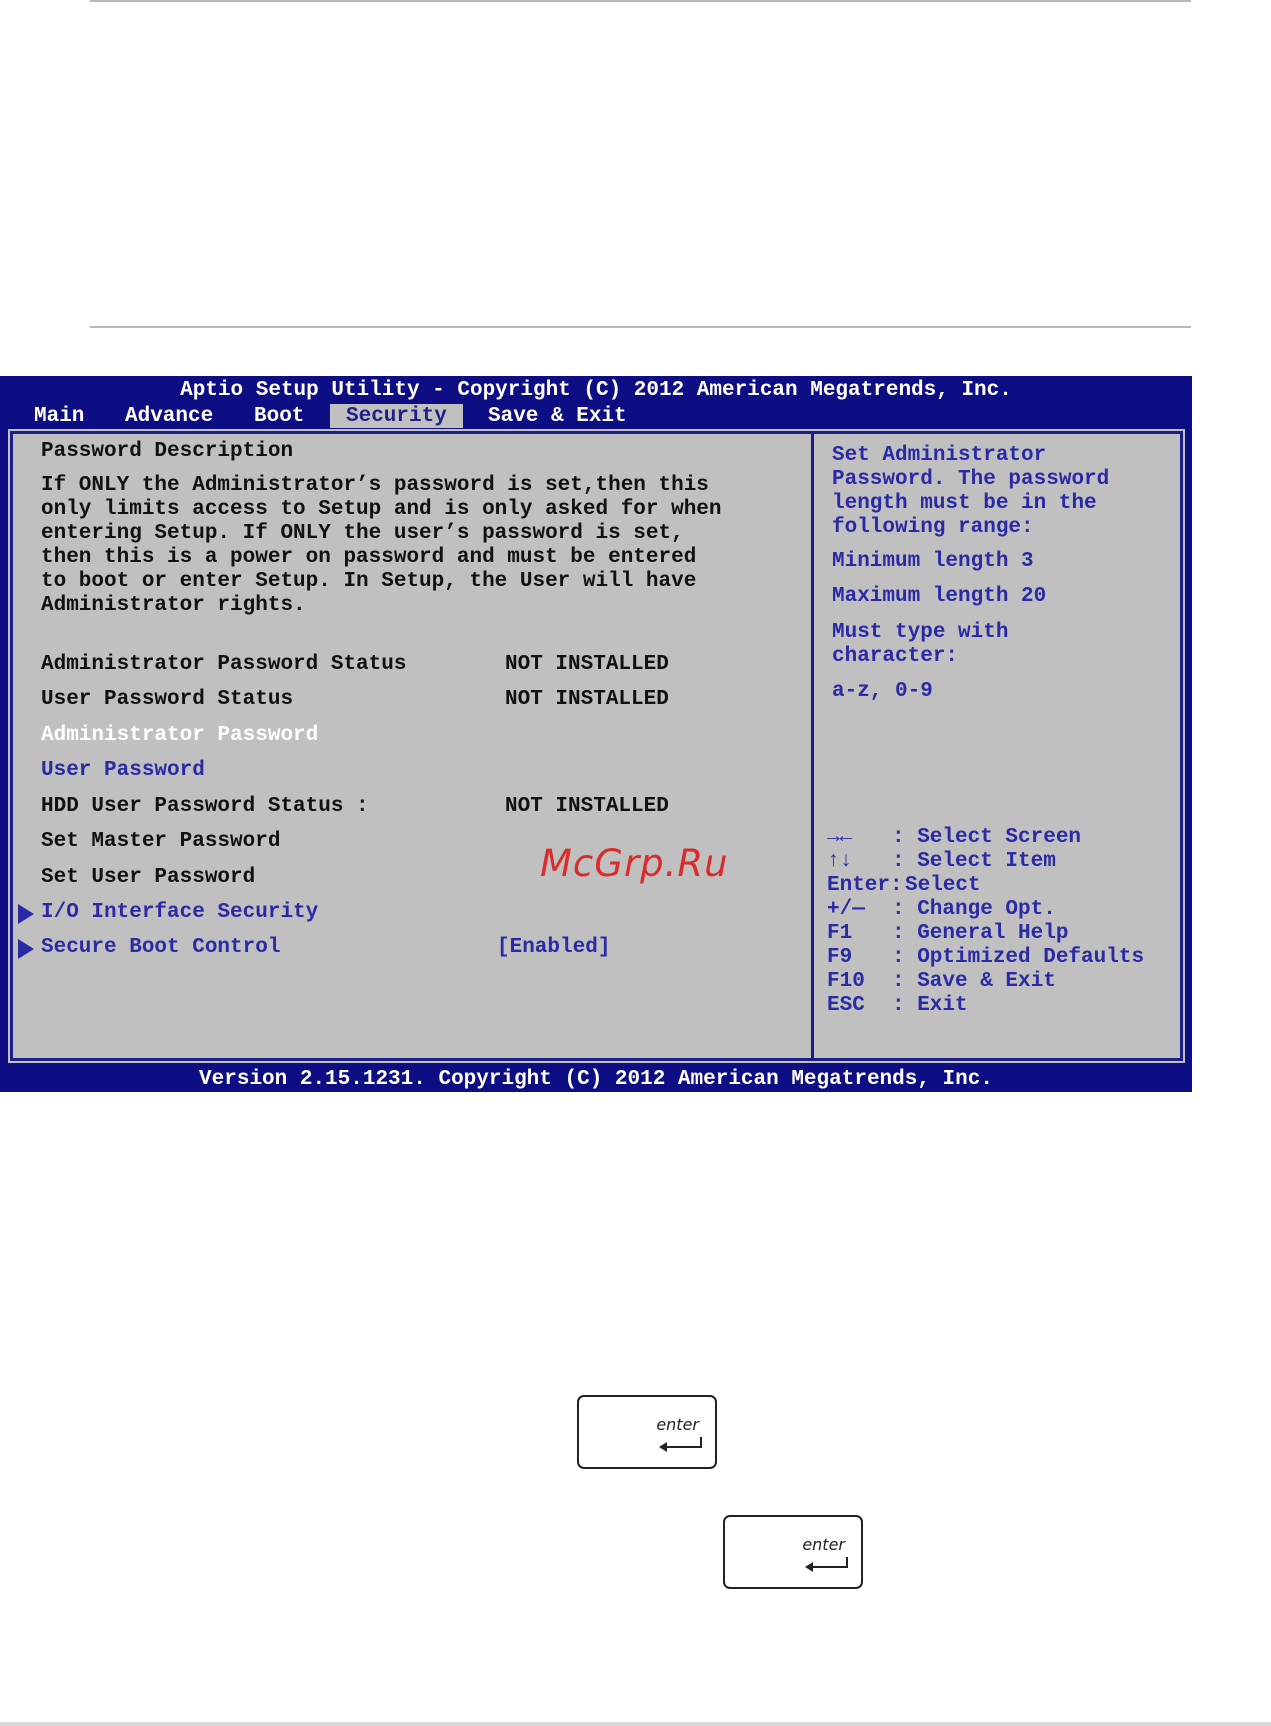 The height and width of the screenshot is (1726, 1271). I want to click on help-allowed-chars: a-z, 0-9, so click(882, 691).